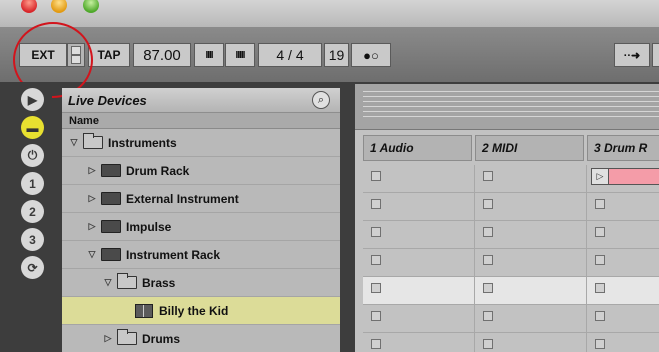 This screenshot has height=352, width=659. I want to click on browser-selector-strip: ▶ ▬ ⏻ 1 2 3 ⟳, so click(26, 217).